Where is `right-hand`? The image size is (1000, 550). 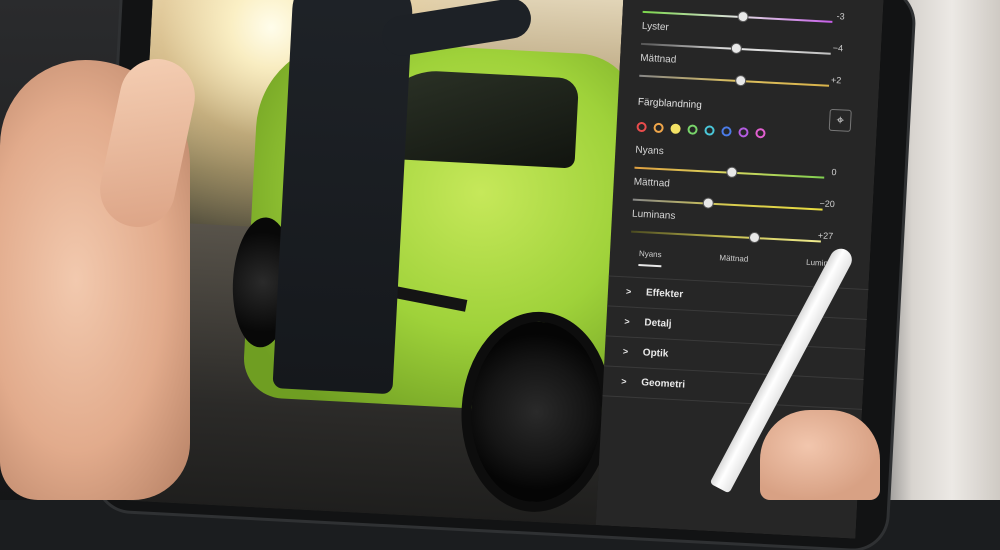
right-hand is located at coordinates (820, 455).